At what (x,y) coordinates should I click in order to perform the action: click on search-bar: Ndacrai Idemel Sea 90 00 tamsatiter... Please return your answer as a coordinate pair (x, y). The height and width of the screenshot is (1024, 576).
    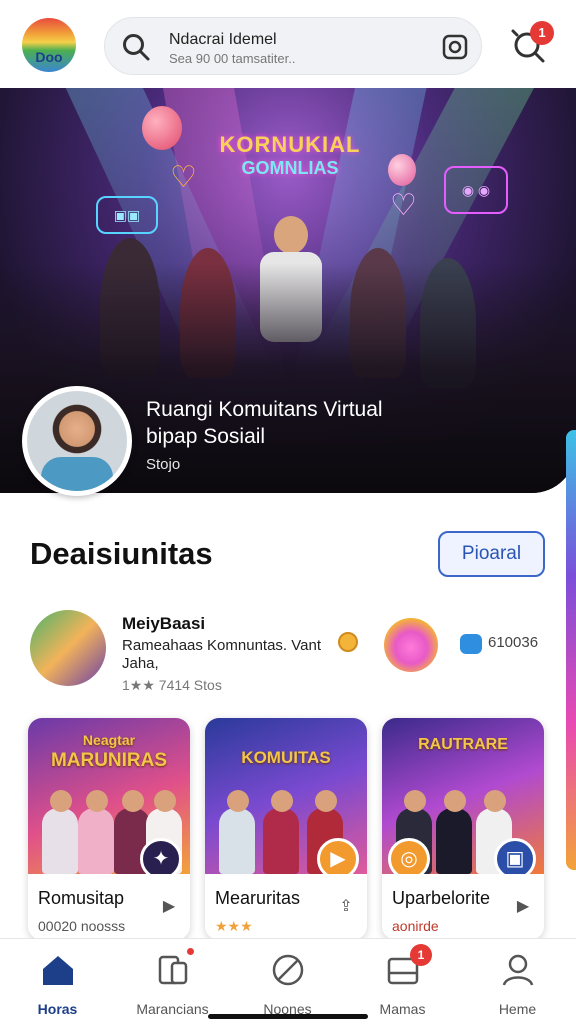
    Looking at the image, I should click on (293, 46).